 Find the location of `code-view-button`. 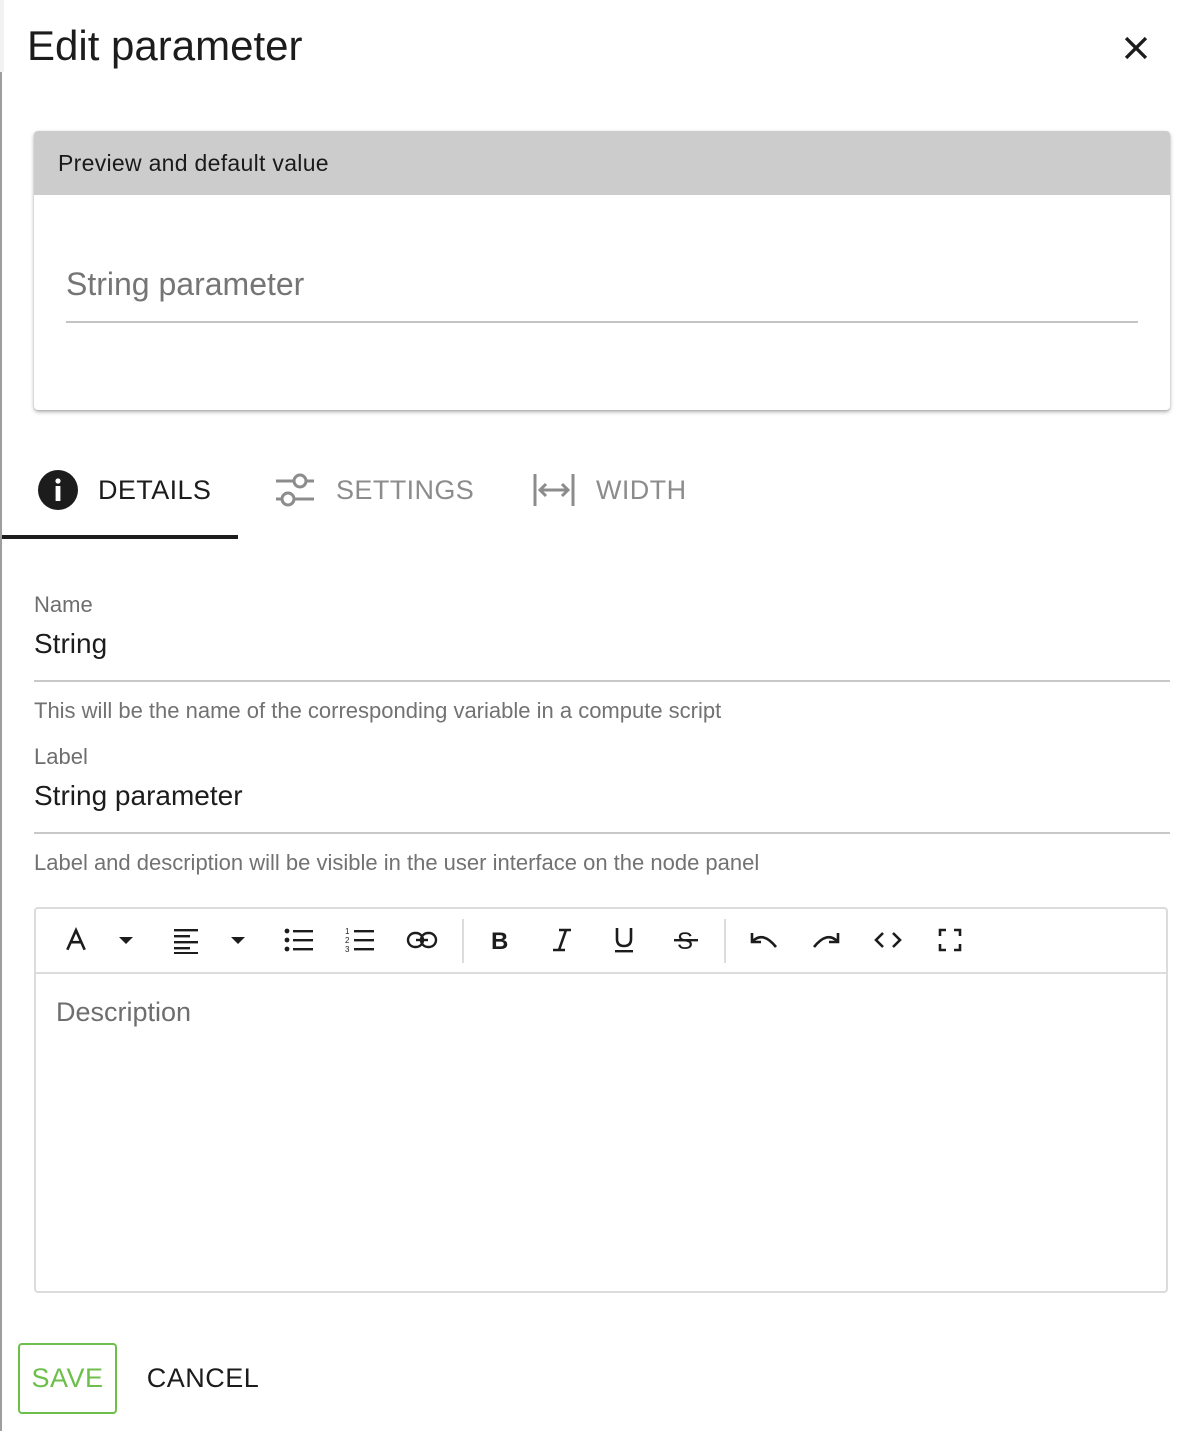

code-view-button is located at coordinates (888, 940).